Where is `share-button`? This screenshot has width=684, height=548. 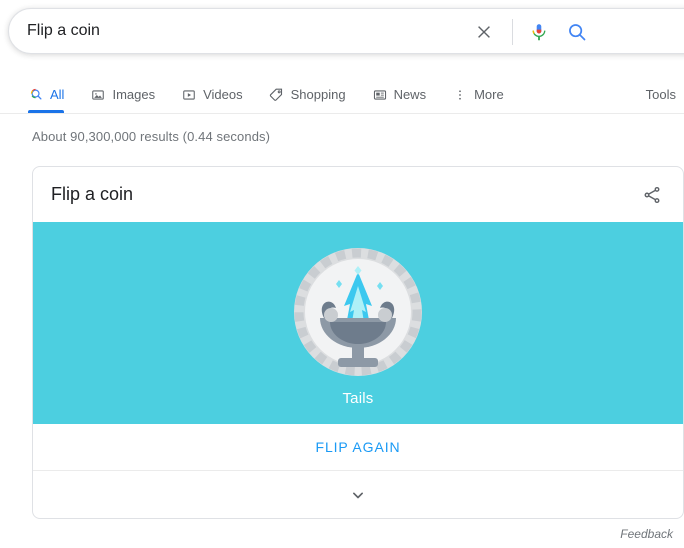
share-button is located at coordinates (652, 195).